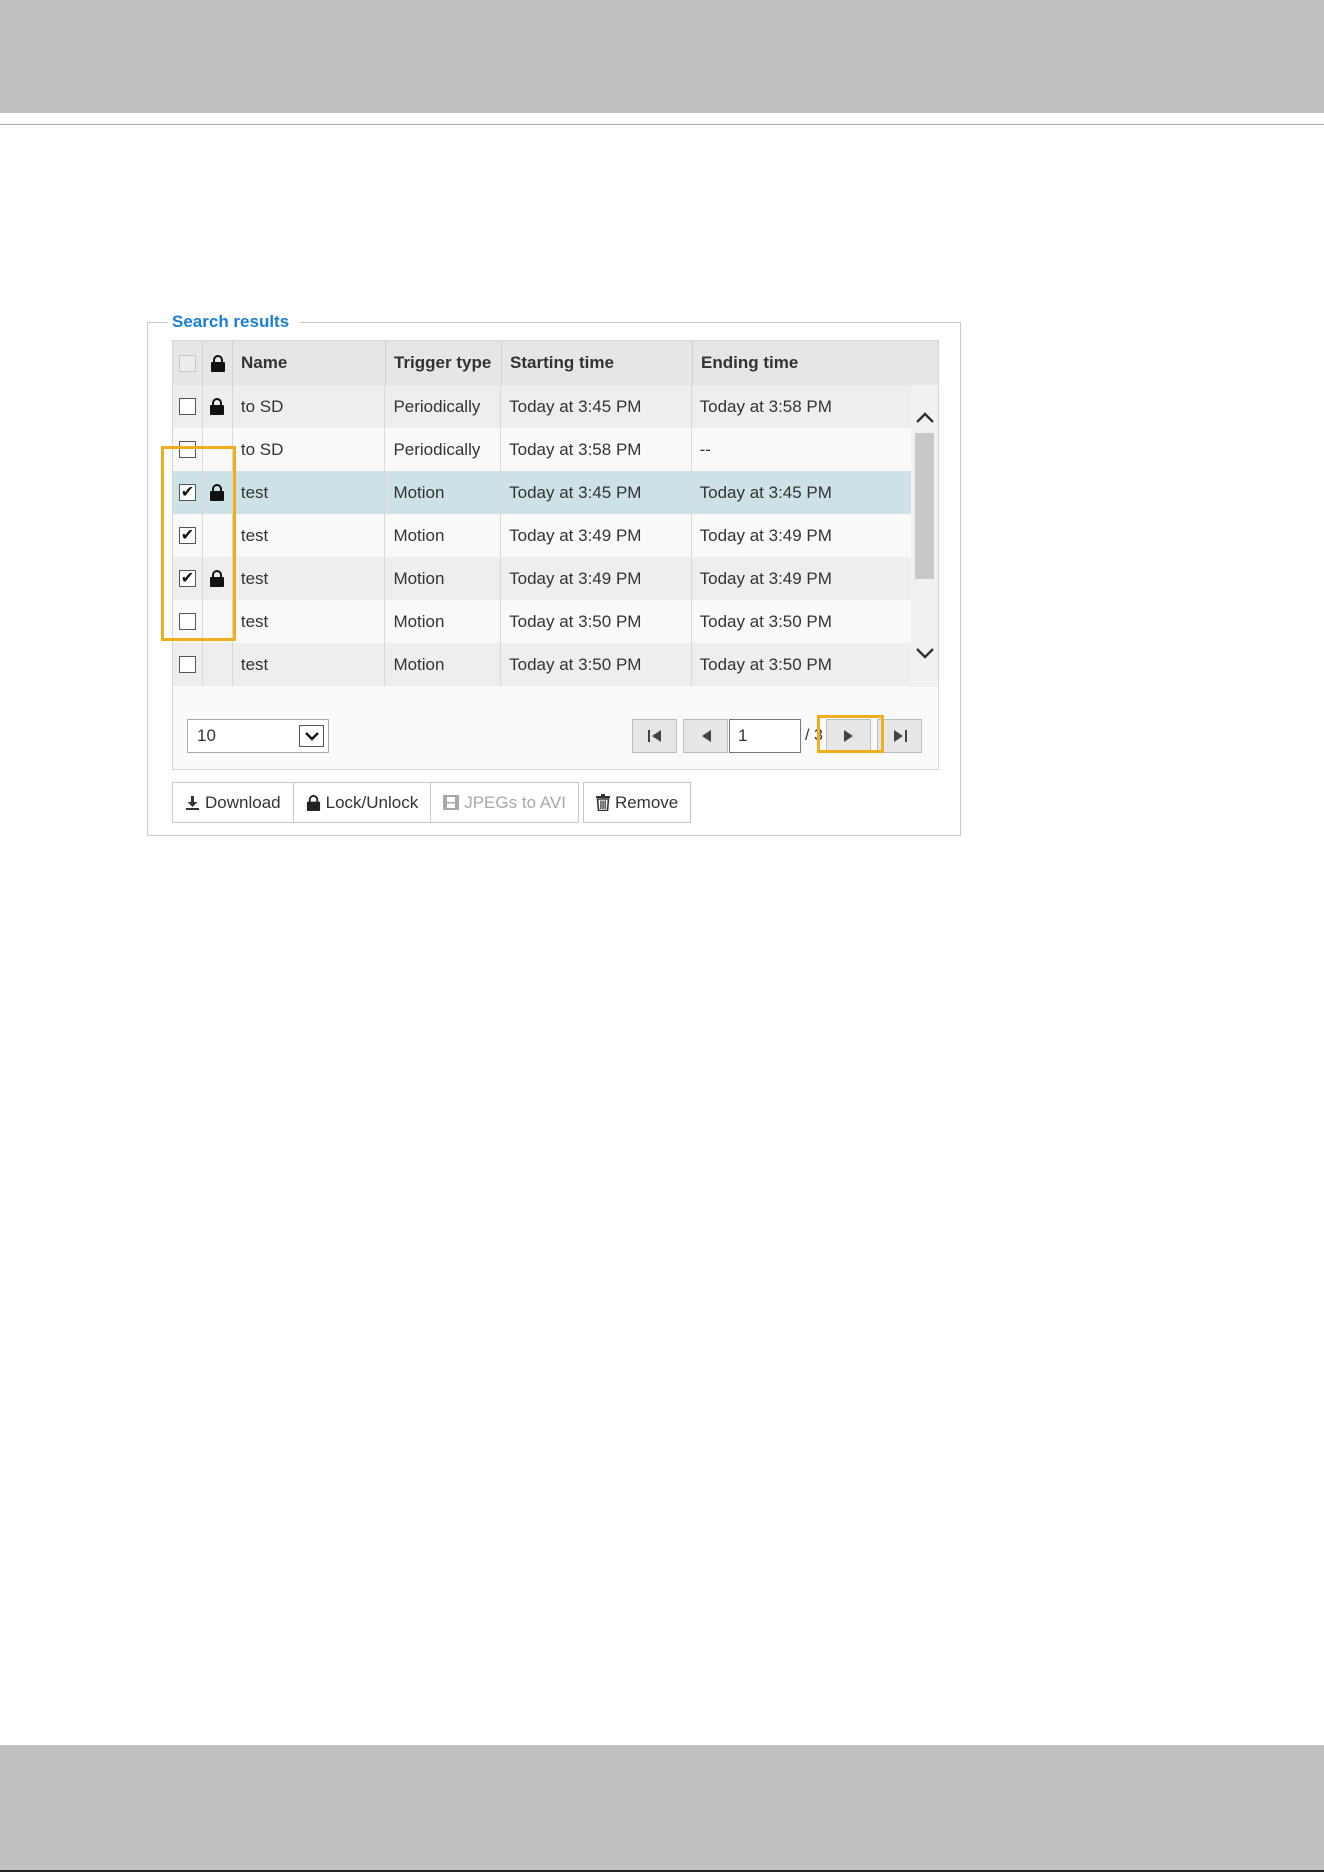 The width and height of the screenshot is (1324, 1872). I want to click on previous-page-icon, so click(706, 736).